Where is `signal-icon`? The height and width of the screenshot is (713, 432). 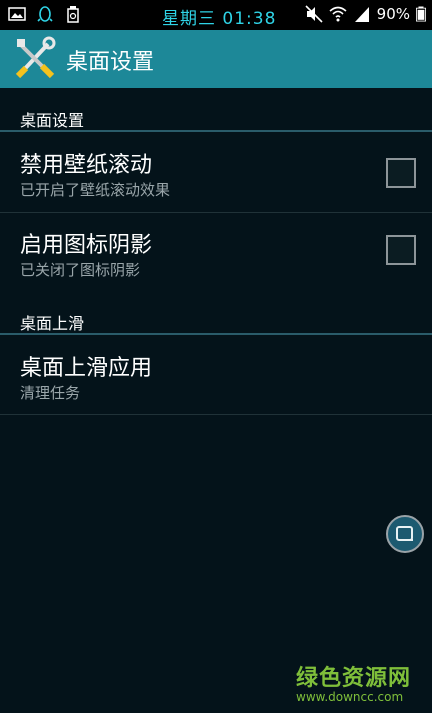
signal-icon is located at coordinates (361, 14).